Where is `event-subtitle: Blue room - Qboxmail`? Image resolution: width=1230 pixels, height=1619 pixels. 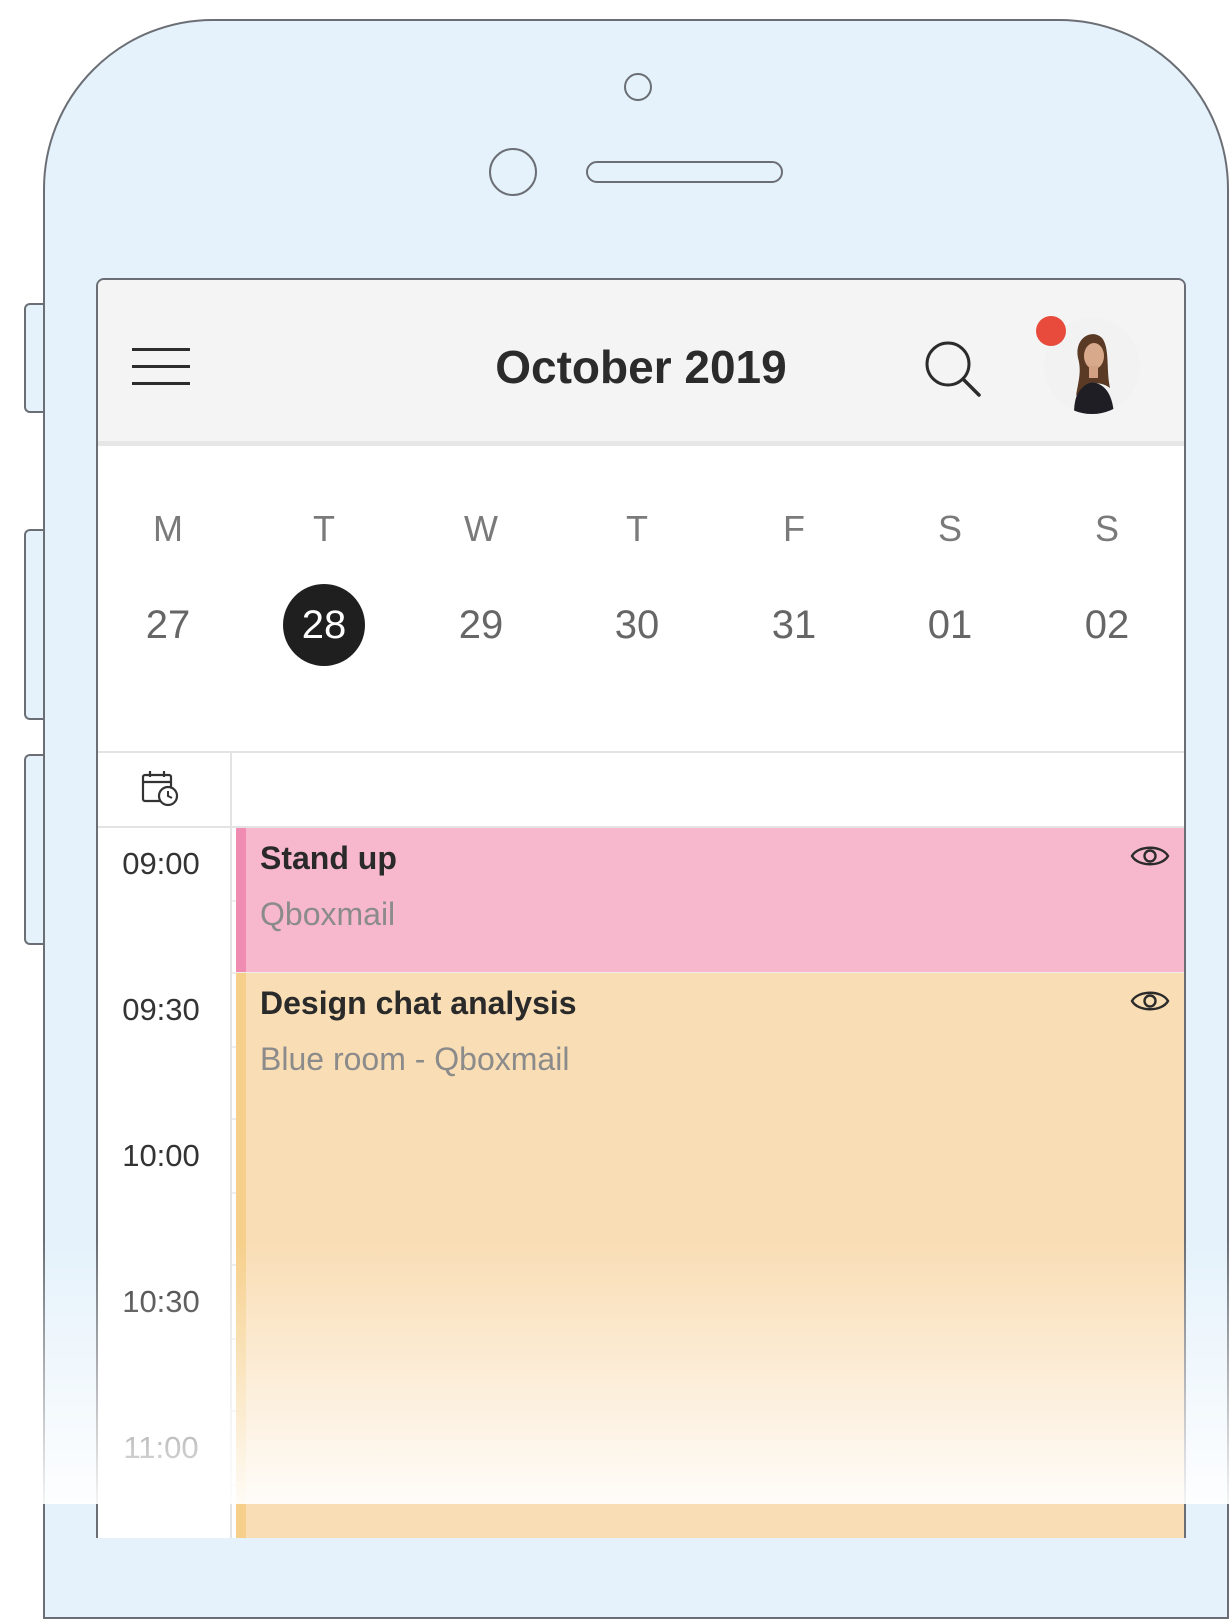 event-subtitle: Blue room - Qboxmail is located at coordinates (415, 1059).